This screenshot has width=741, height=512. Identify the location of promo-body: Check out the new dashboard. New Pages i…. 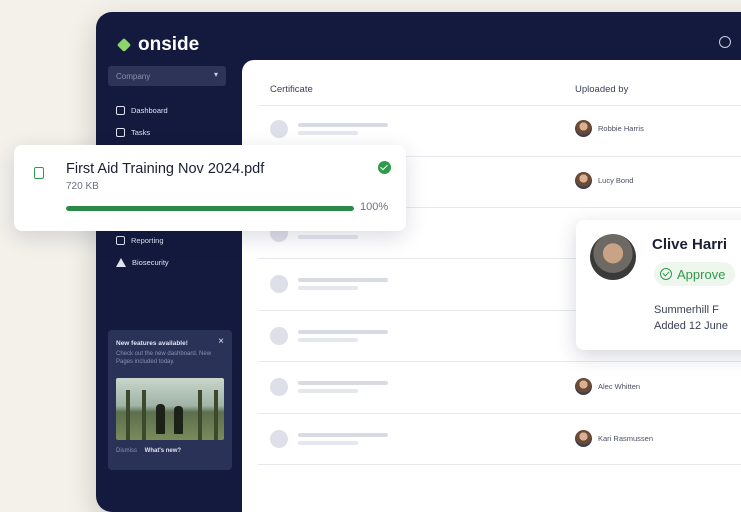
(164, 358).